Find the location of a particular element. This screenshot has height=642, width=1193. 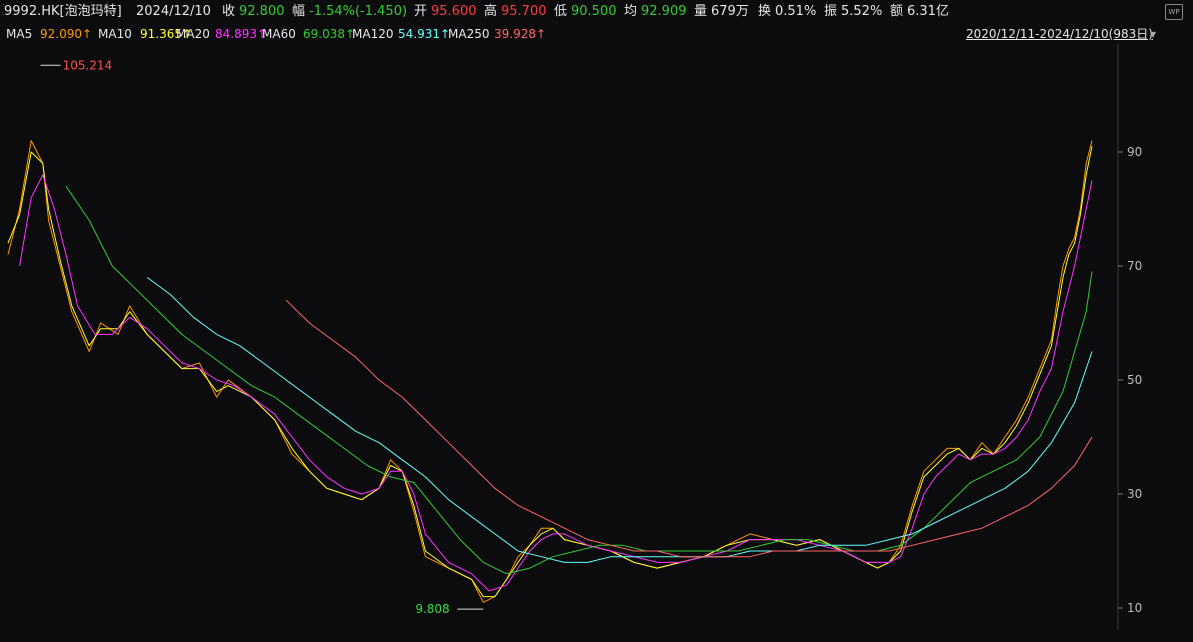

low-value: 90.500 is located at coordinates (594, 11).